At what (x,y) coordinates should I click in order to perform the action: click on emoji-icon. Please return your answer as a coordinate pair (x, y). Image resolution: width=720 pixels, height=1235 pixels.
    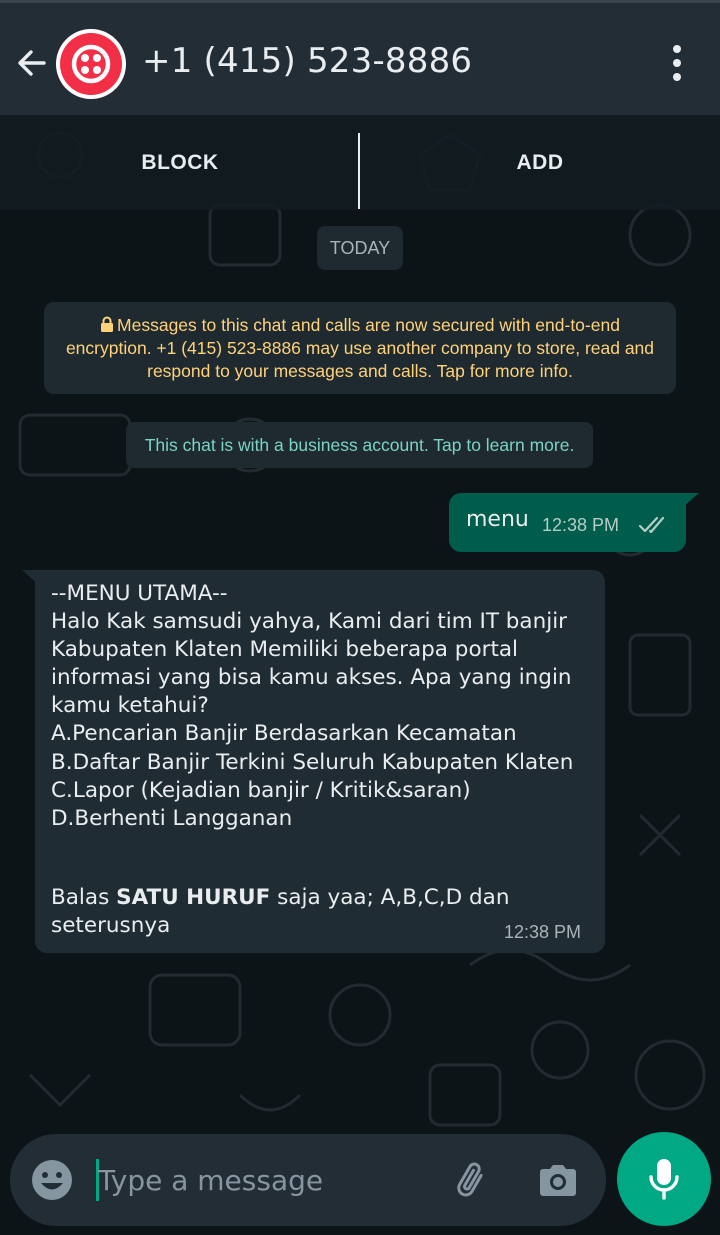
    Looking at the image, I should click on (52, 1180).